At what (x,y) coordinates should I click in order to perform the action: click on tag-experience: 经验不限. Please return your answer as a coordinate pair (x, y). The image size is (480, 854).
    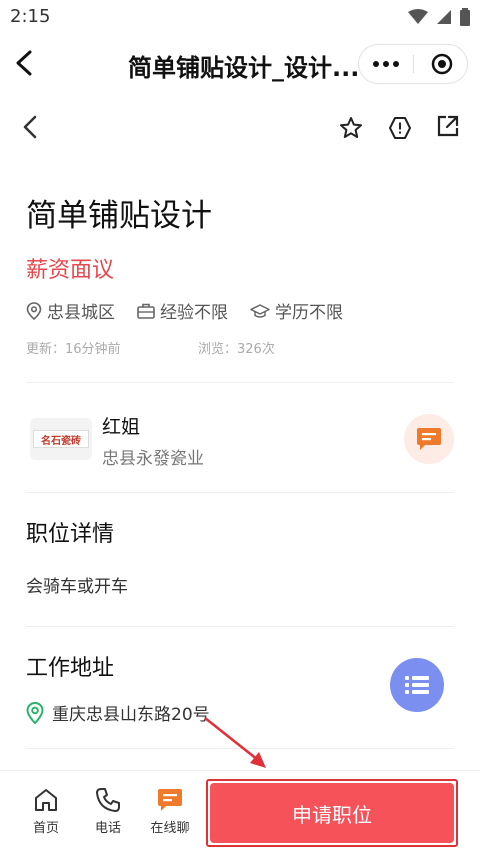
    Looking at the image, I should click on (182, 310).